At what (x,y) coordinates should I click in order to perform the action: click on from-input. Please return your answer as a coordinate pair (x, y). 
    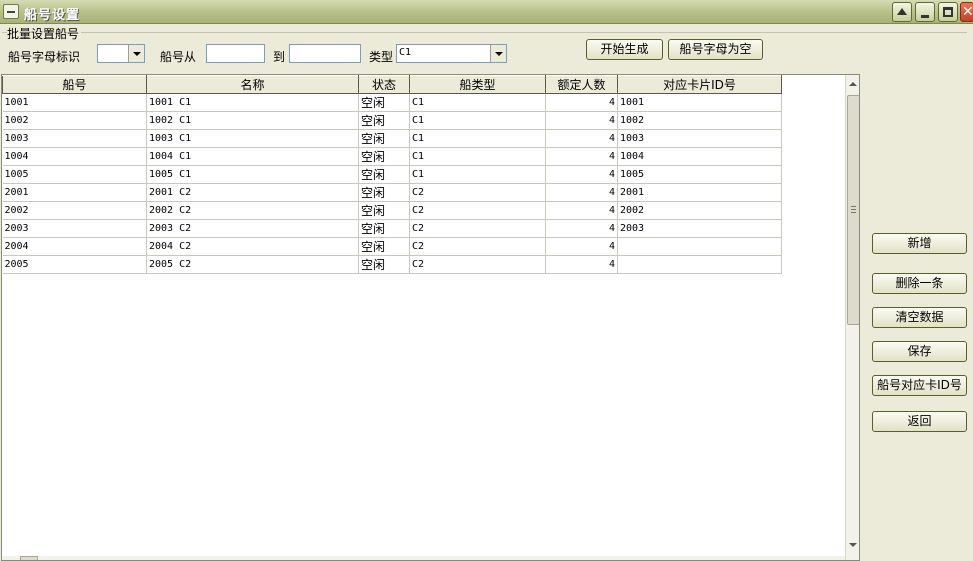
    Looking at the image, I should click on (235, 53).